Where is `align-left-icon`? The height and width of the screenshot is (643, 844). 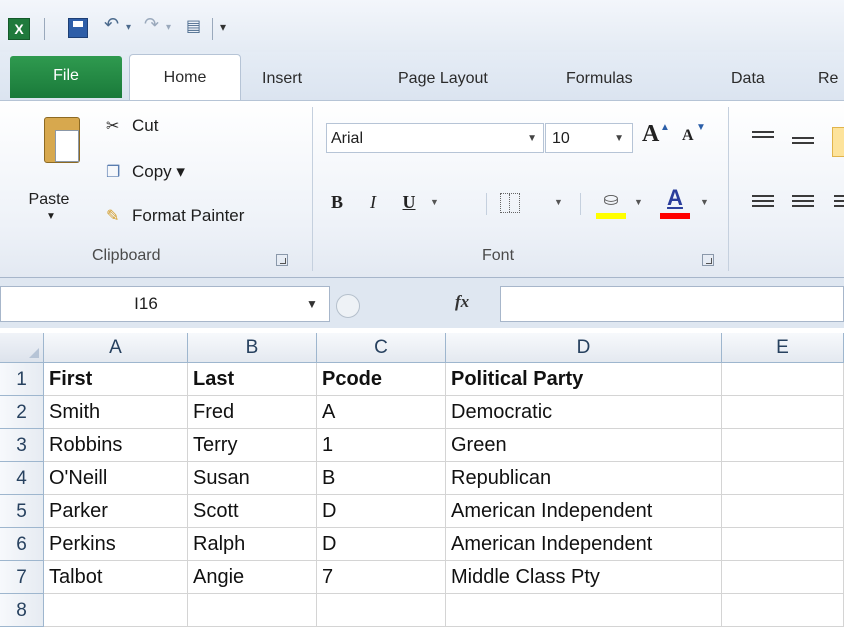 align-left-icon is located at coordinates (763, 203).